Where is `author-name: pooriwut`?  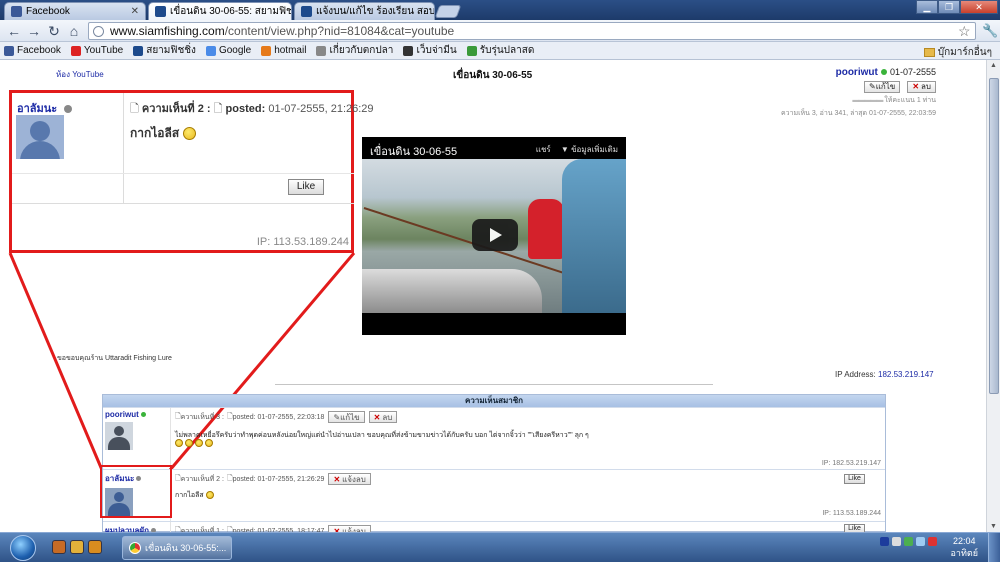
author-name: pooriwut is located at coordinates (857, 72).